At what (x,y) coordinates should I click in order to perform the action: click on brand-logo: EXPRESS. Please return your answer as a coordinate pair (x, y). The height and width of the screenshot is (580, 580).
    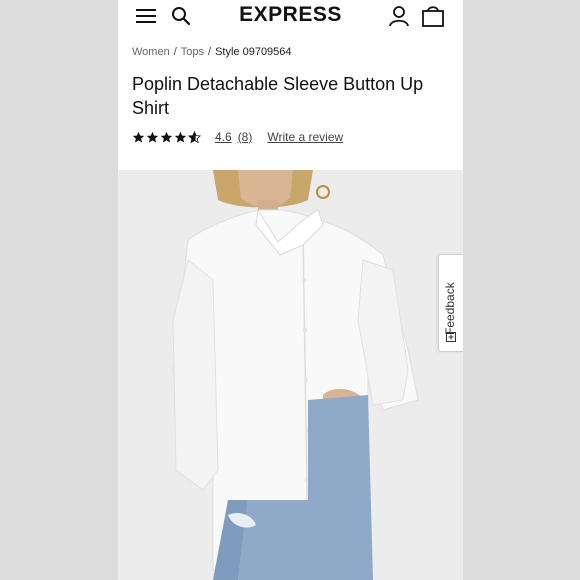
    Looking at the image, I should click on (290, 15).